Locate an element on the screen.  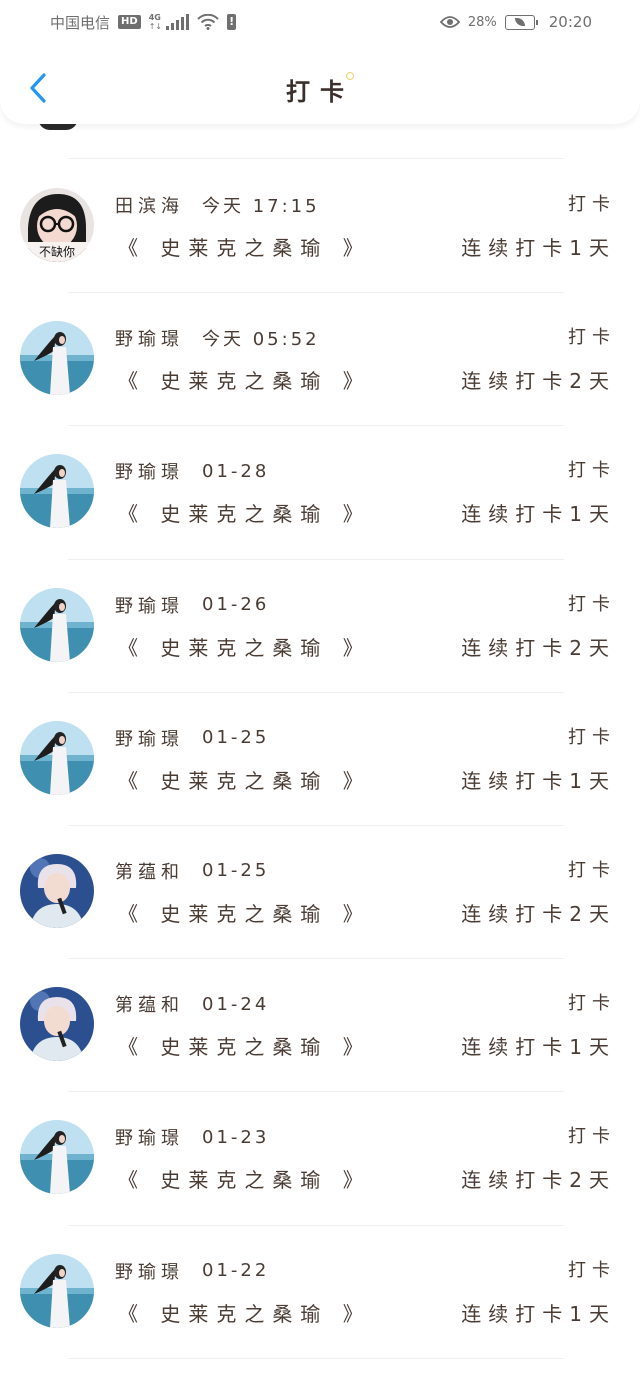
signal-icon is located at coordinates (178, 22).